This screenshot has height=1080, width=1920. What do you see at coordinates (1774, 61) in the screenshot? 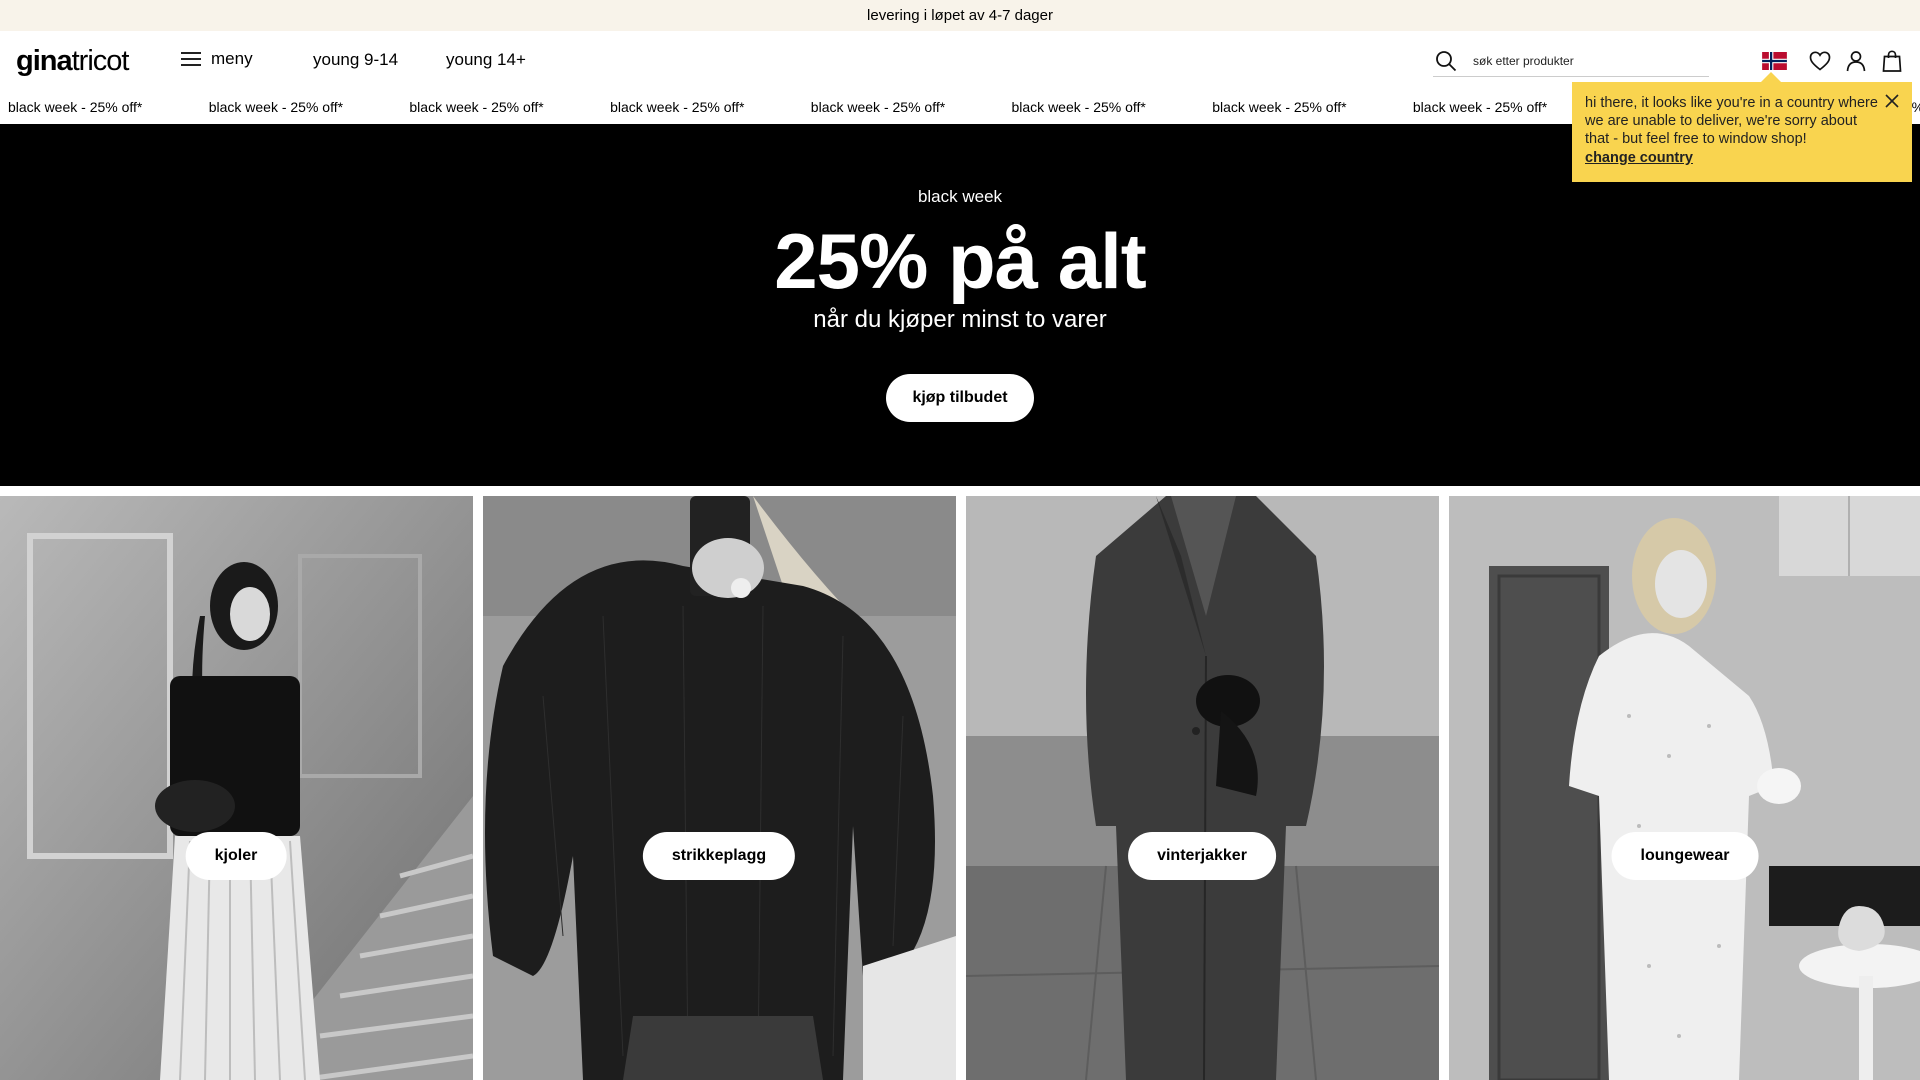
I see `norway-flag-icon` at bounding box center [1774, 61].